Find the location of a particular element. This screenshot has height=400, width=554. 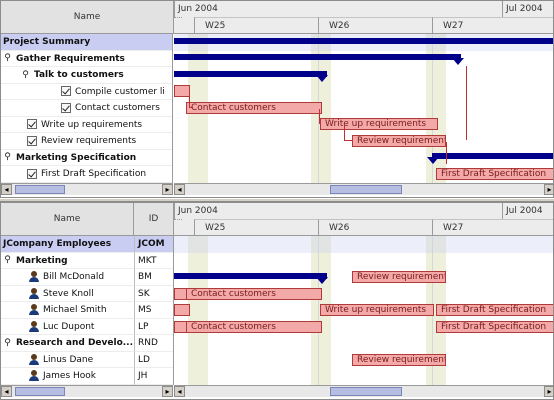

id-cell: LP is located at coordinates (153, 326).